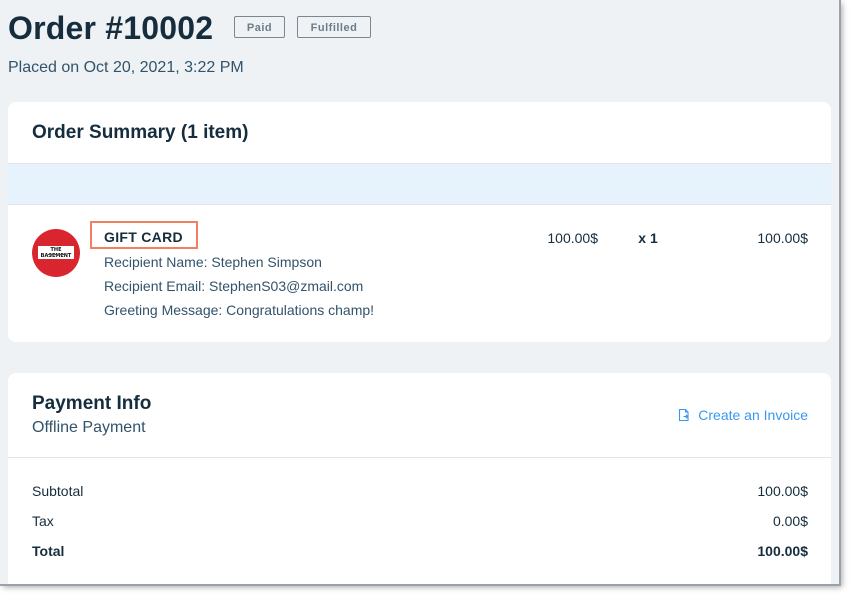 Image resolution: width=855 pixels, height=599 pixels. What do you see at coordinates (43, 521) in the screenshot?
I see `tax-label: Tax` at bounding box center [43, 521].